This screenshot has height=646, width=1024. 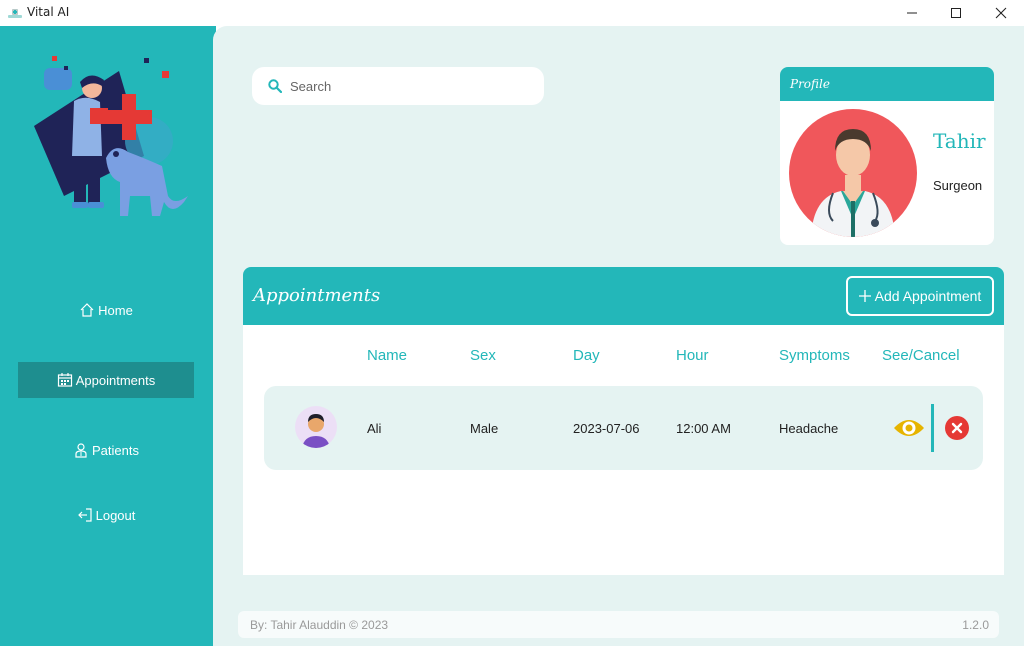 I want to click on add-appointment-button: Add Appointment, so click(x=920, y=296).